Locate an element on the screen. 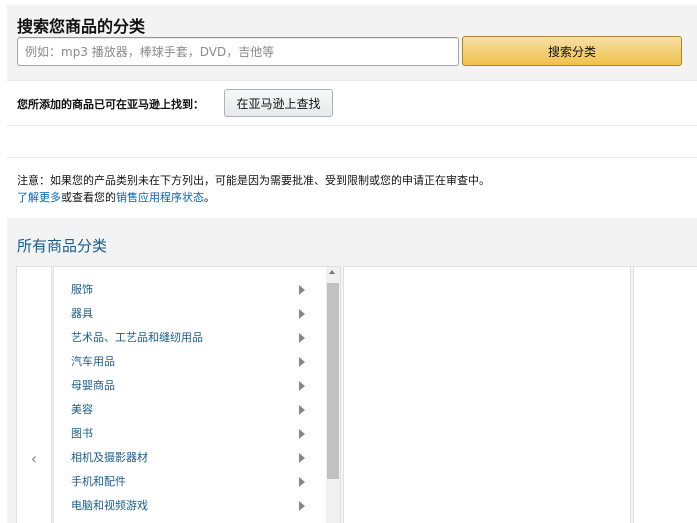  category-item: 汽车用品 is located at coordinates (190, 364).